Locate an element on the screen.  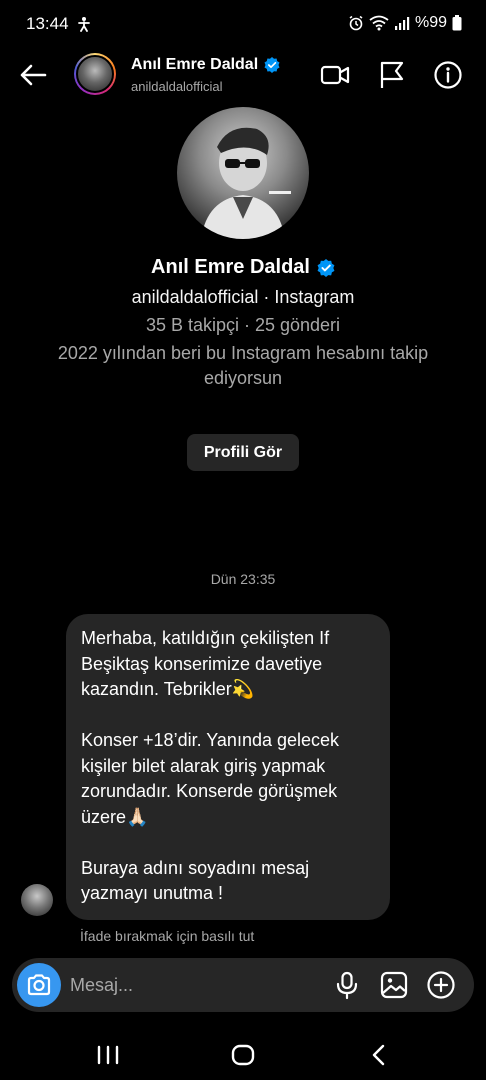
message-timestamp: Dün 23:35 is located at coordinates (243, 579).